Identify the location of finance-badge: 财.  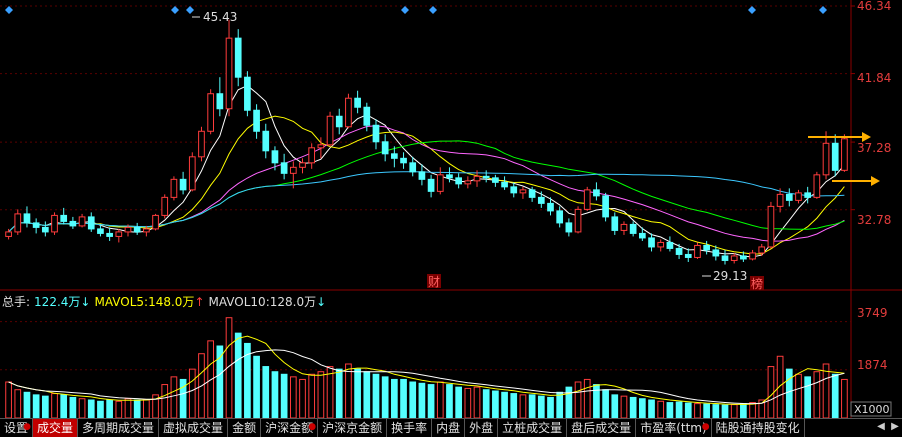
(434, 282).